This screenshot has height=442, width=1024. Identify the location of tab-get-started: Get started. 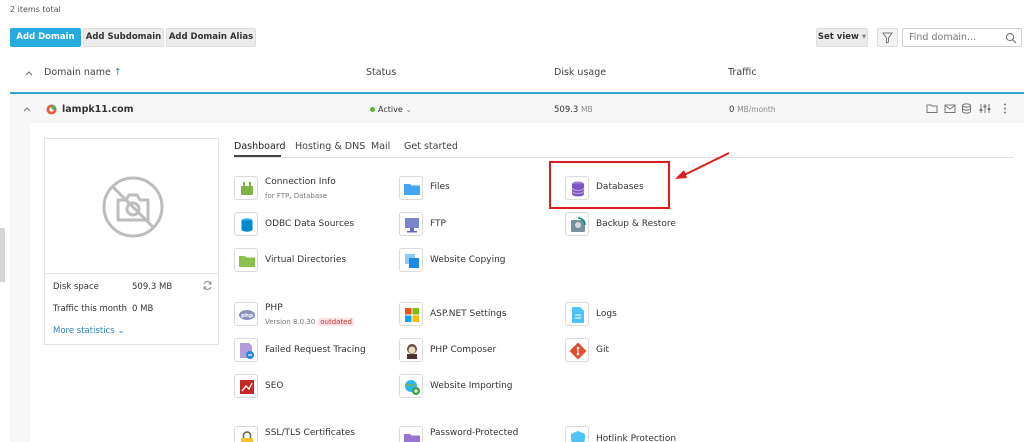
(431, 146).